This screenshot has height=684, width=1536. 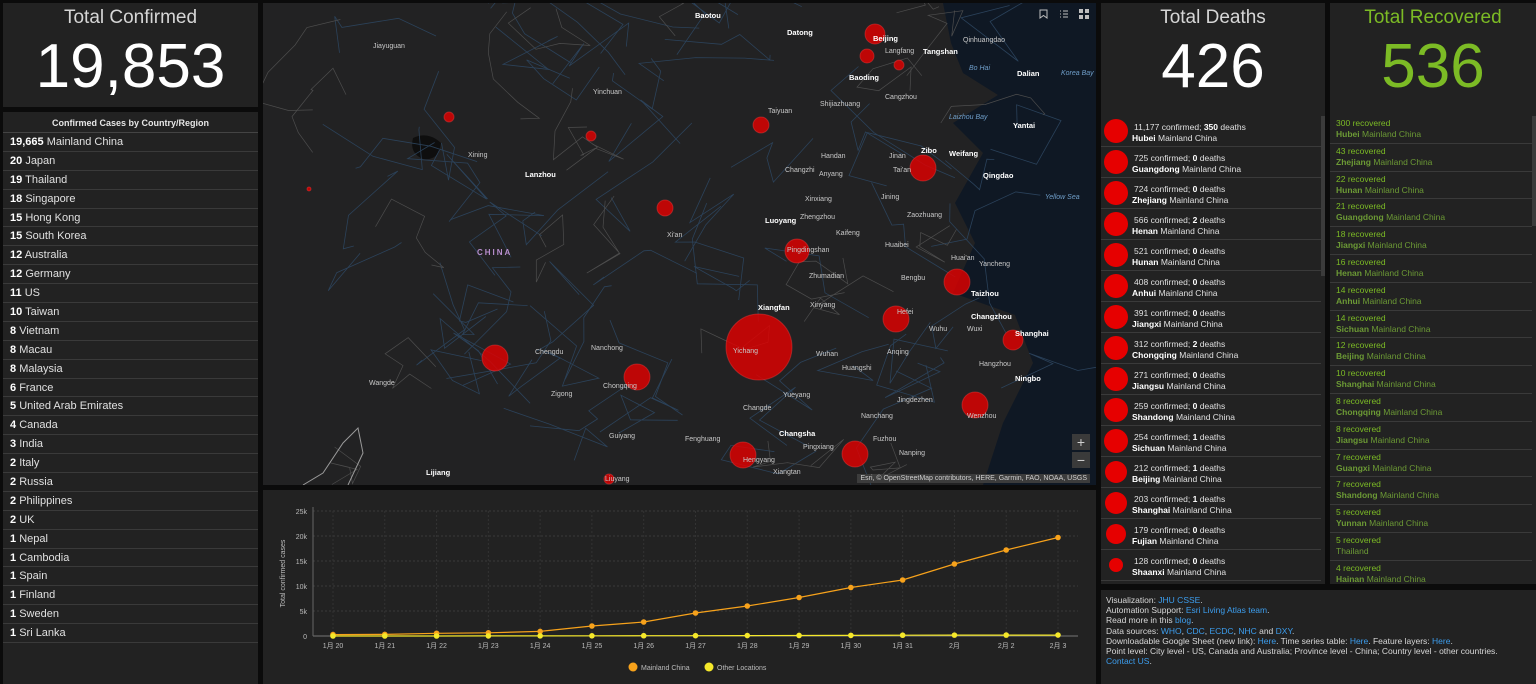 What do you see at coordinates (130, 294) in the screenshot?
I see `country-row: 11 US` at bounding box center [130, 294].